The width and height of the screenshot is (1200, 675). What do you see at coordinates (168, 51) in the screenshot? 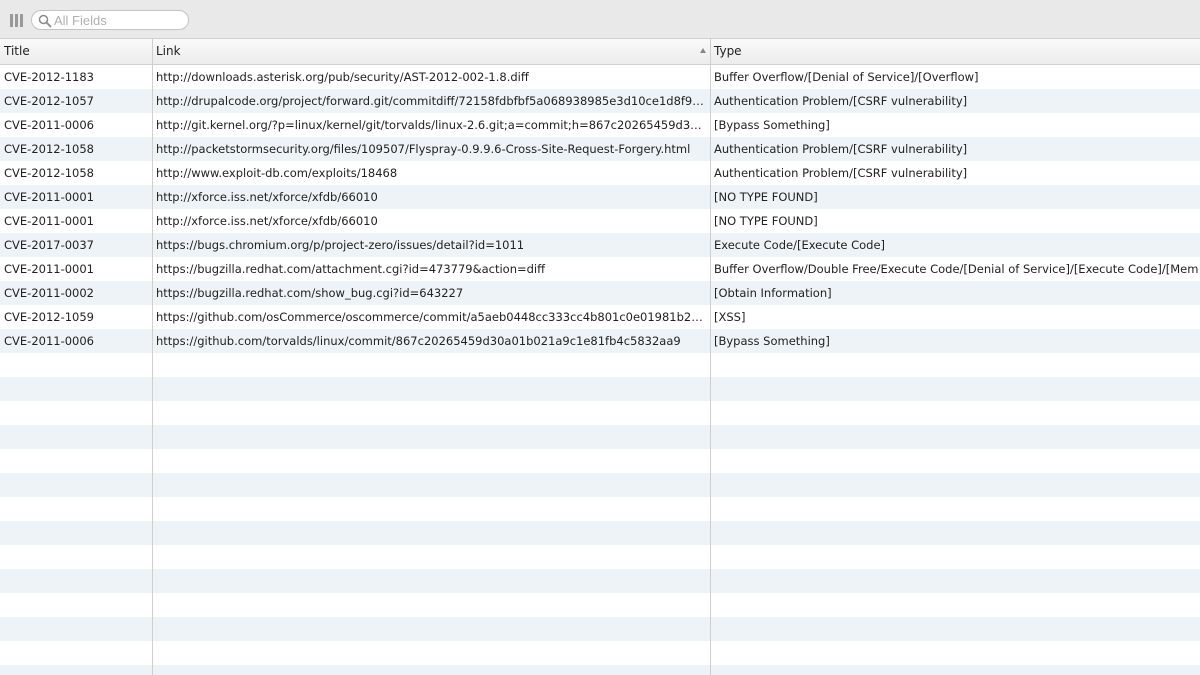
I see `column-header-label: Link` at bounding box center [168, 51].